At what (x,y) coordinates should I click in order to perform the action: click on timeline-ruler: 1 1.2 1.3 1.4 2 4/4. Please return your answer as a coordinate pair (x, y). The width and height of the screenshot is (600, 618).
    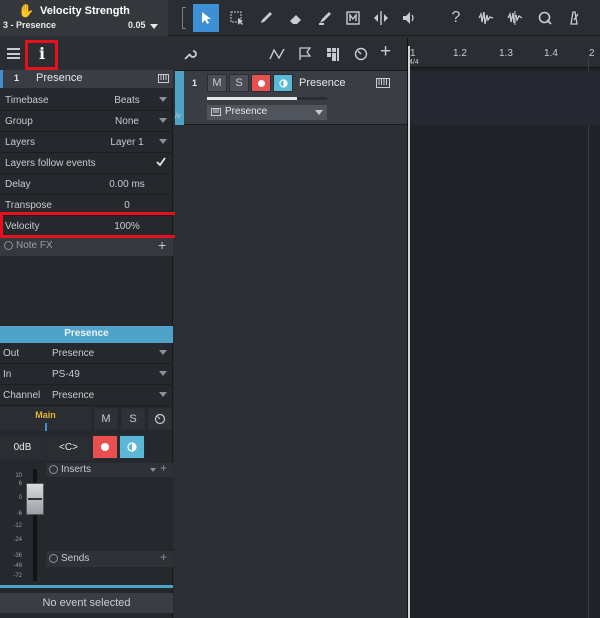
    Looking at the image, I should click on (504, 53).